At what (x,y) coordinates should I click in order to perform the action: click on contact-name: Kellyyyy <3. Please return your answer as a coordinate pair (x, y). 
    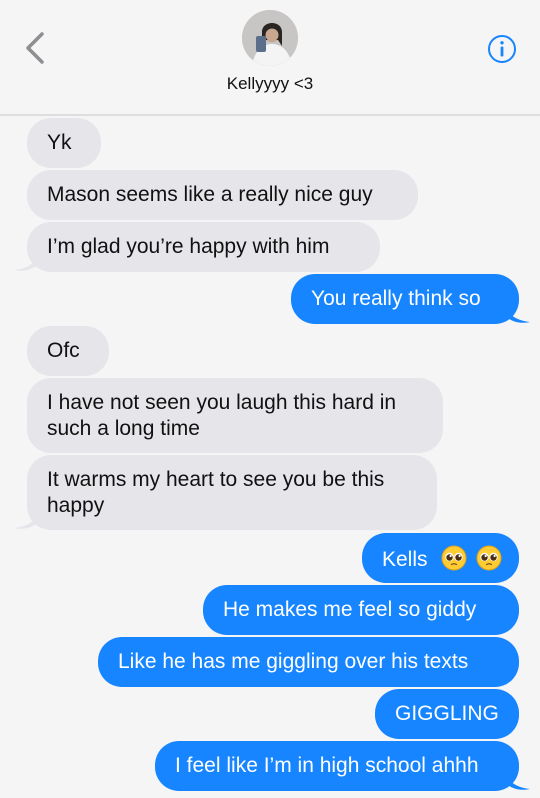
    Looking at the image, I should click on (270, 84).